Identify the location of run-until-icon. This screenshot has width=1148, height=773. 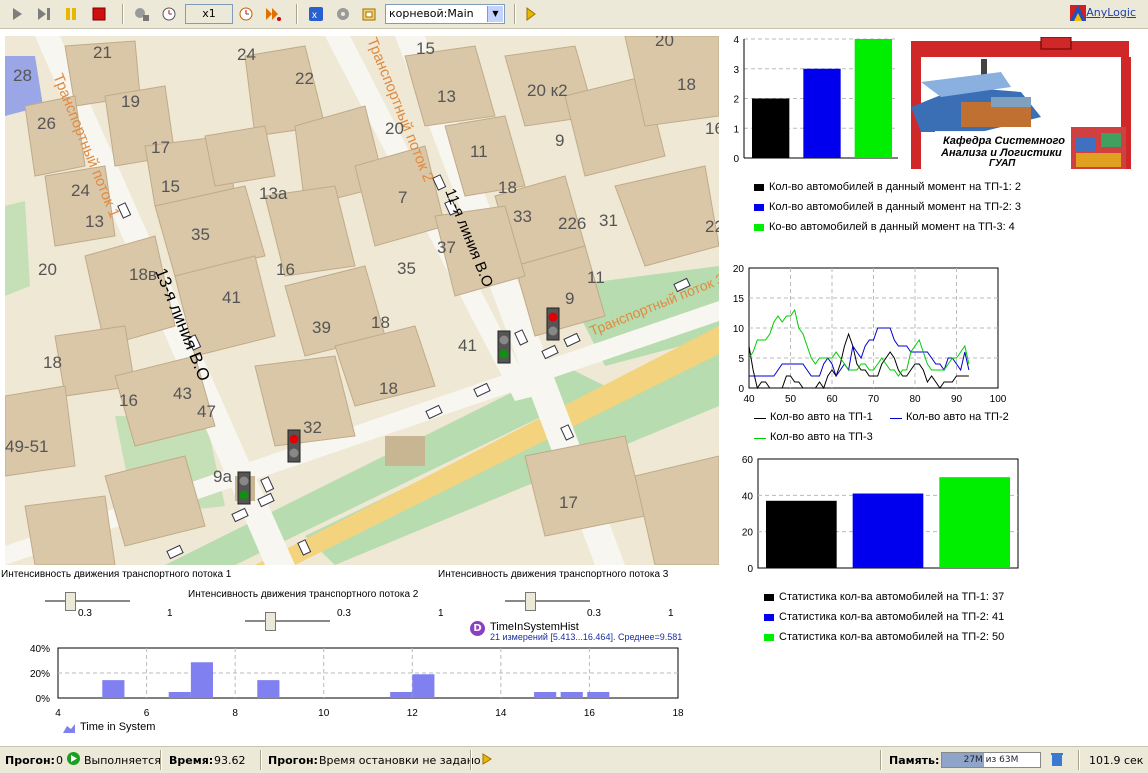
(273, 14).